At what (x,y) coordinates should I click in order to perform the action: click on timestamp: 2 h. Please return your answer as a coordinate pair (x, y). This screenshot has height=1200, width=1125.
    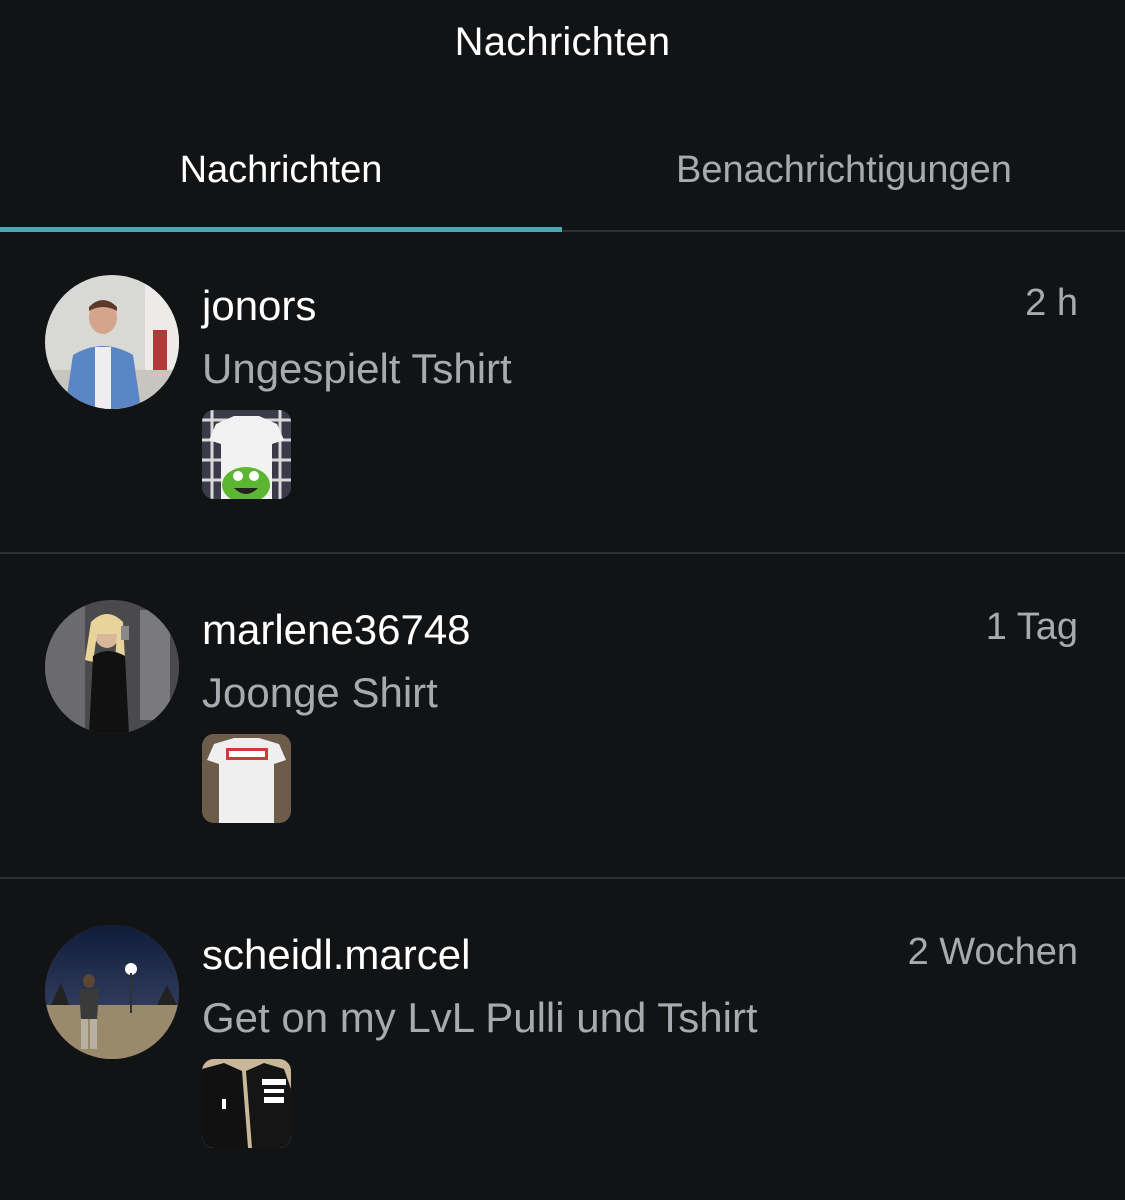
    Looking at the image, I should click on (1051, 303).